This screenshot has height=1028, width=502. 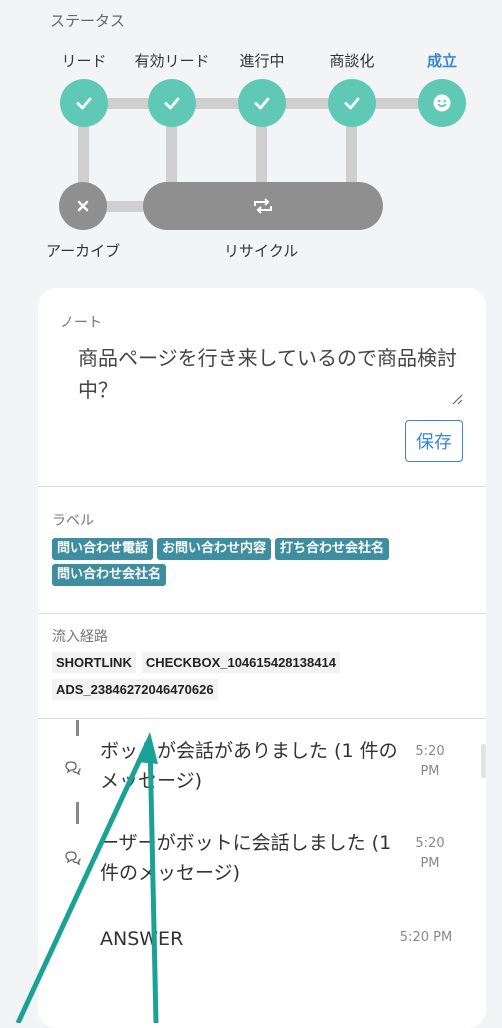 What do you see at coordinates (87, 877) in the screenshot?
I see `annotation-arrows` at bounding box center [87, 877].